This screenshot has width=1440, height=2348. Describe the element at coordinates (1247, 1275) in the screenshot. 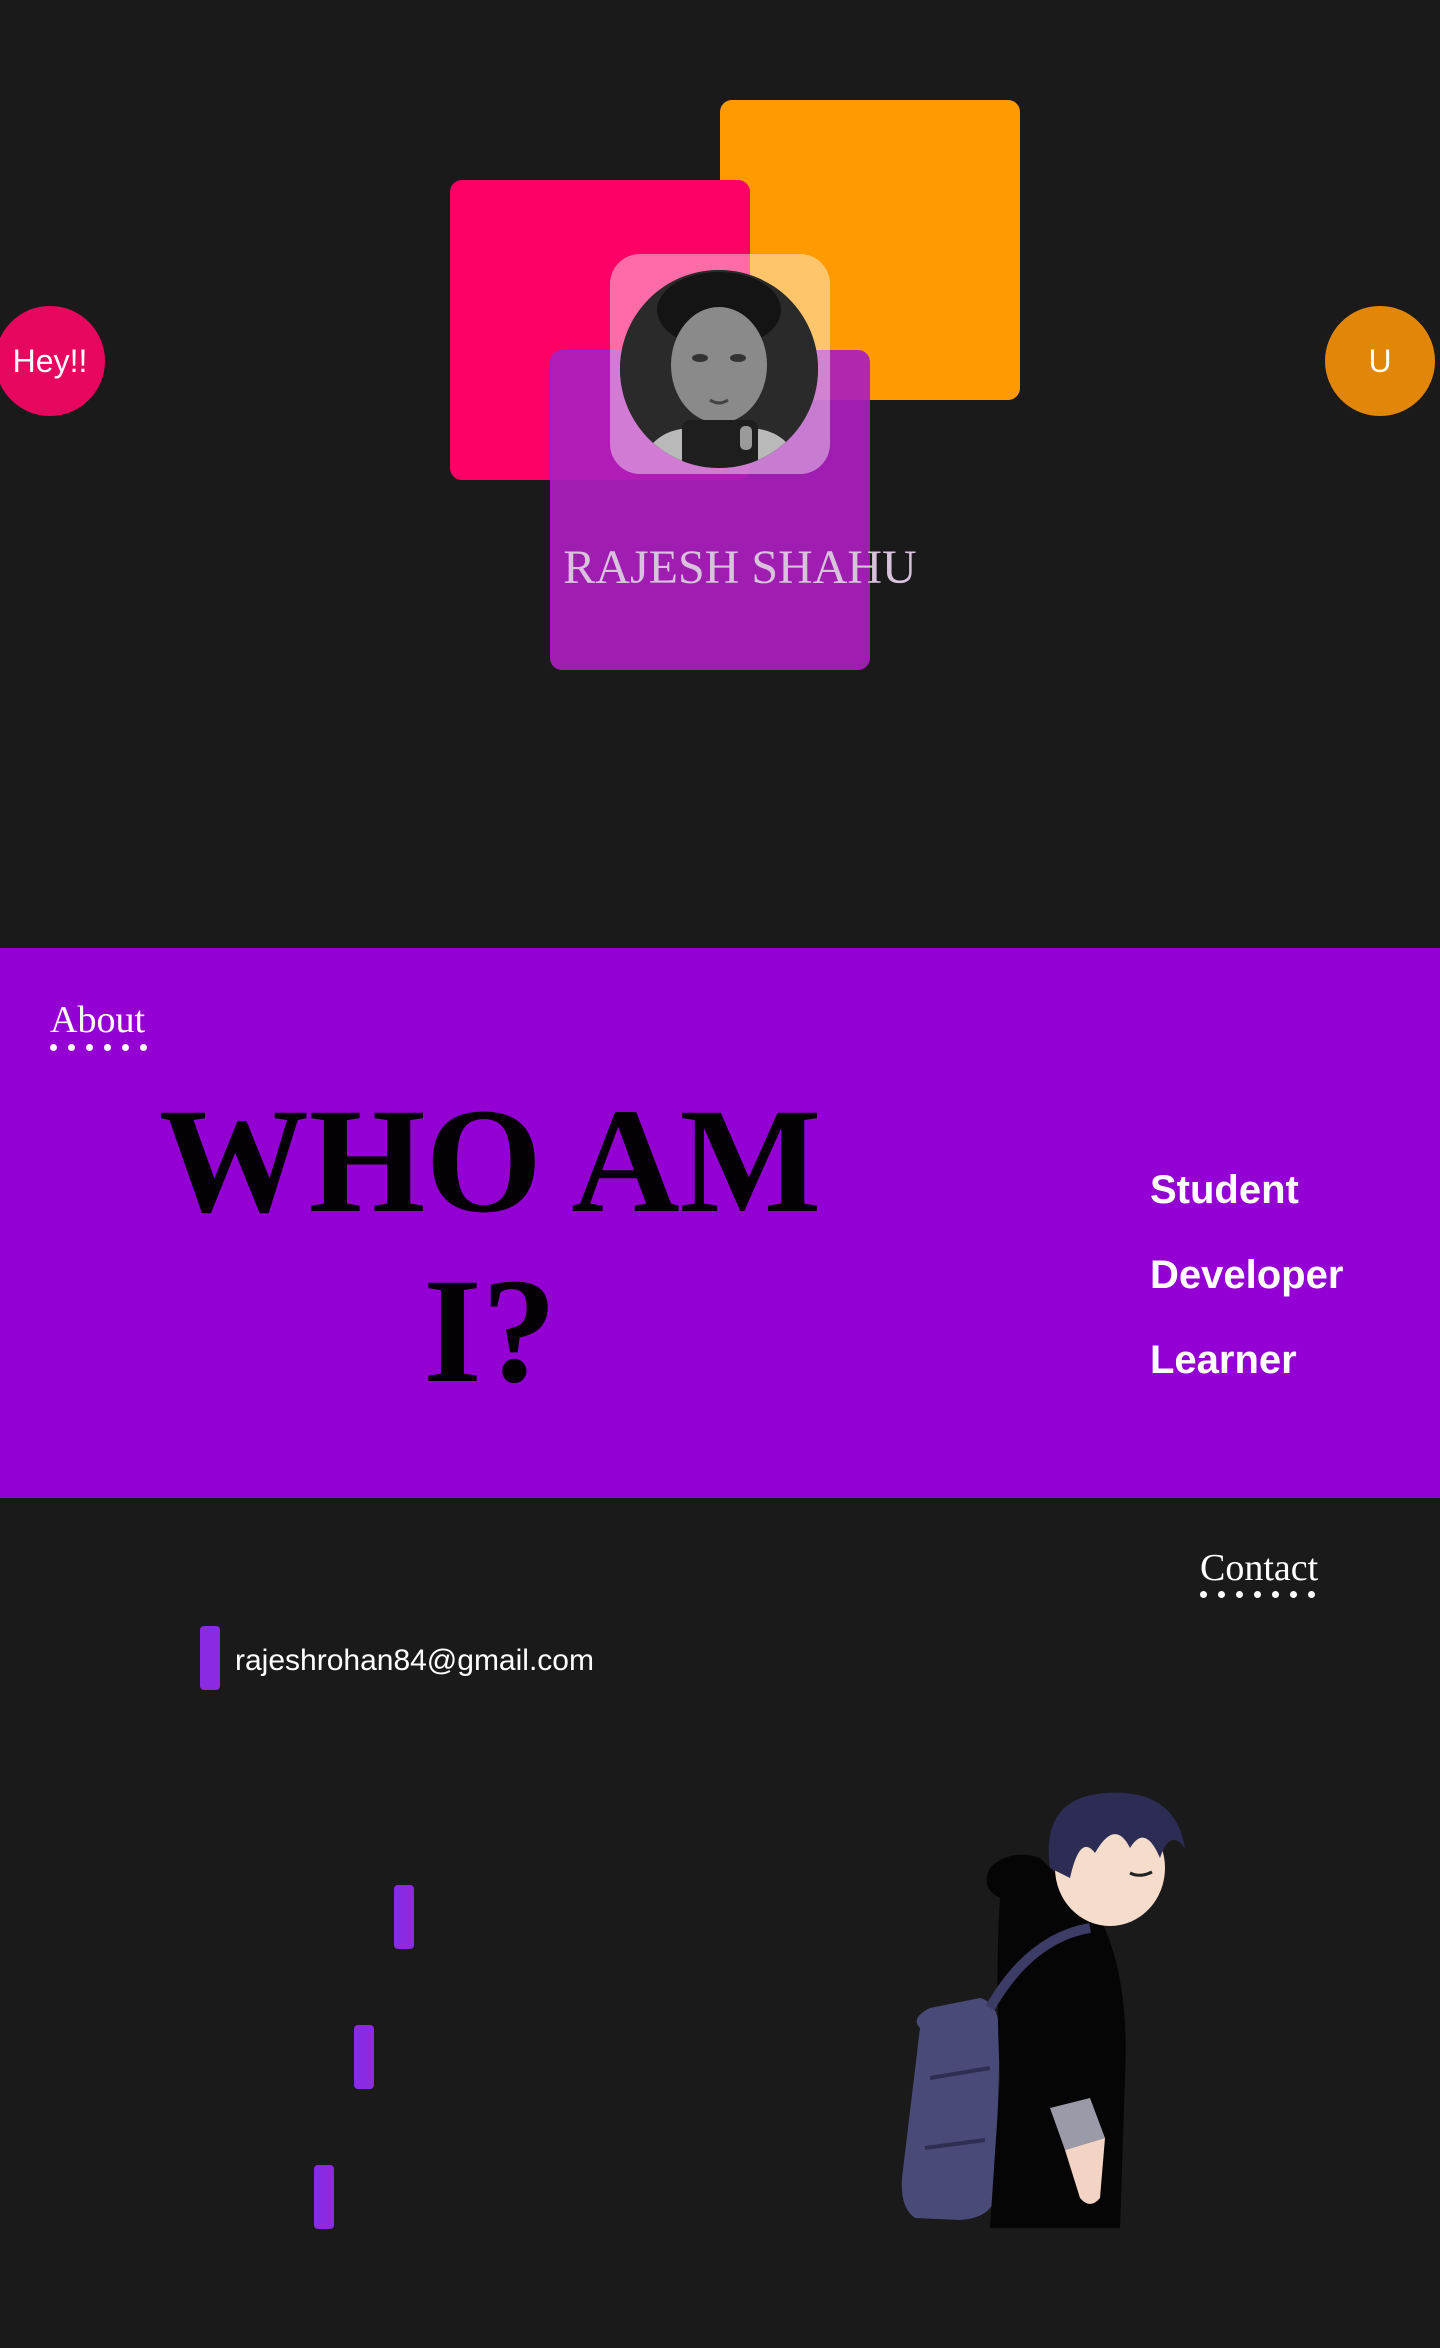

I see `role-item: Developer` at that location.